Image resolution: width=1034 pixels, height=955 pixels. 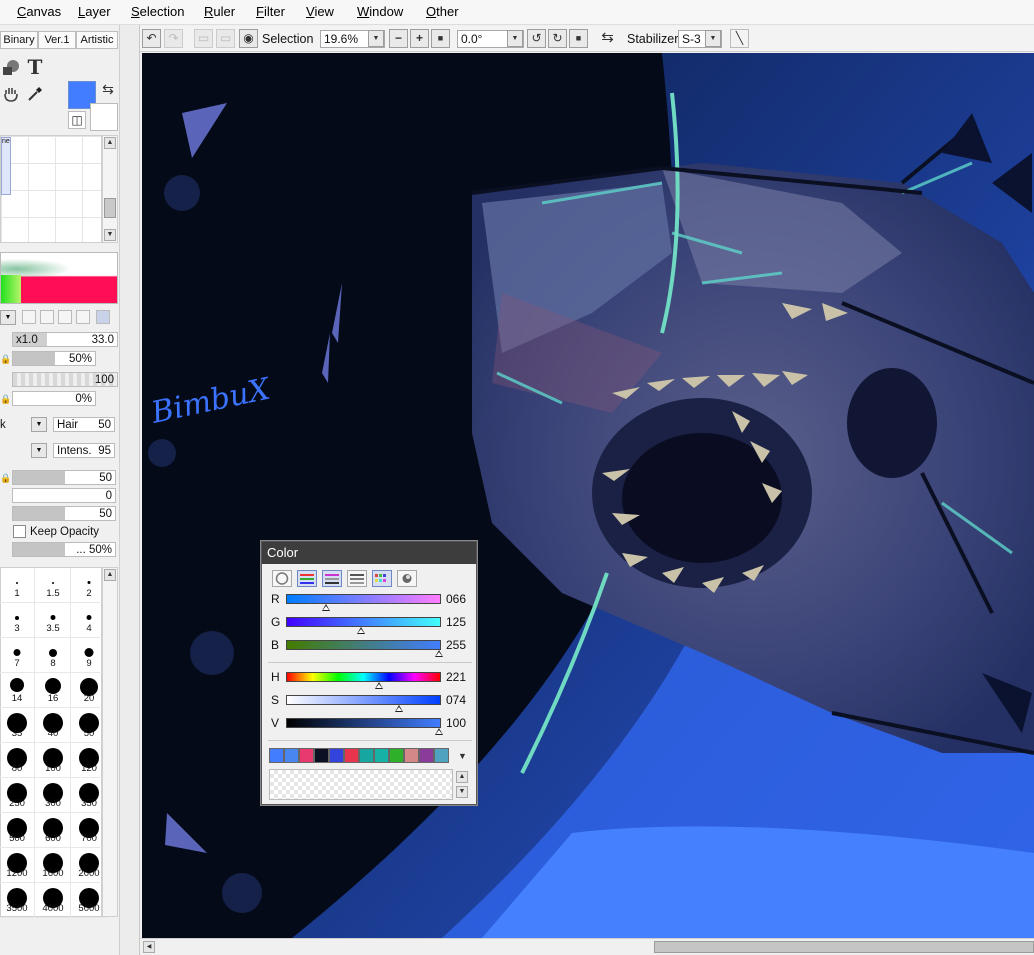 What do you see at coordinates (17, 900) in the screenshot?
I see `brush-size-cell: 3500` at bounding box center [17, 900].